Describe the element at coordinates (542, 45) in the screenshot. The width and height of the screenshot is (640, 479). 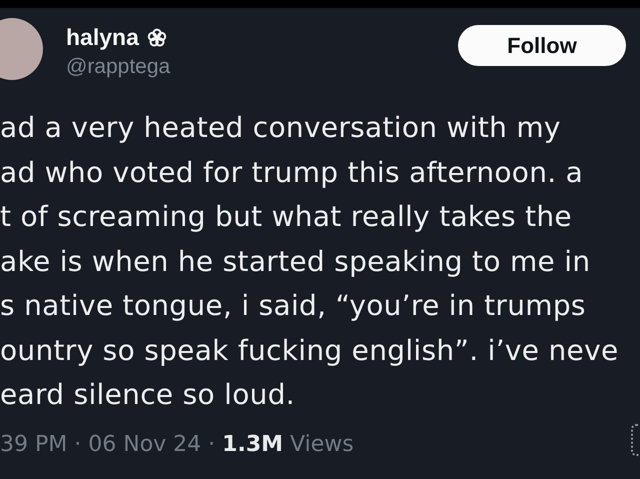
I see `follow-button: Follow` at that location.